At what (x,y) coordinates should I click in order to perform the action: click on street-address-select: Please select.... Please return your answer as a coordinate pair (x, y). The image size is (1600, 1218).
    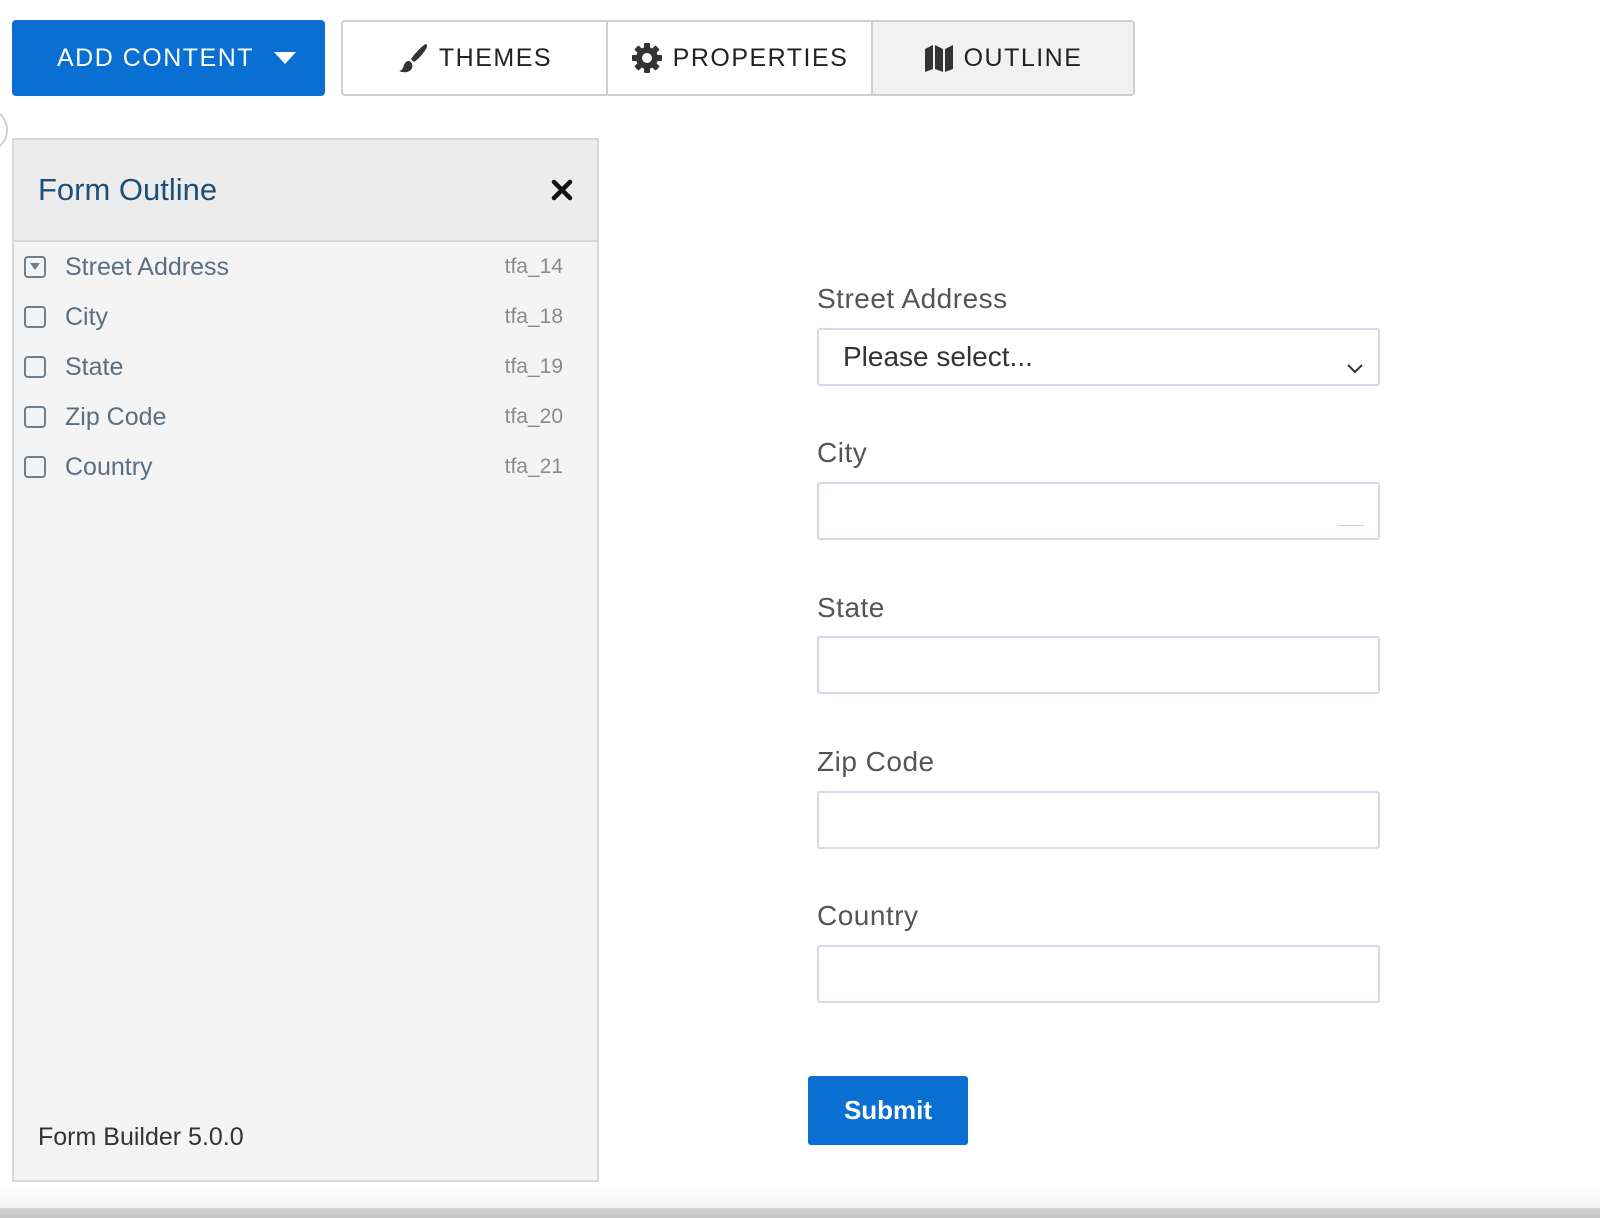
    Looking at the image, I should click on (1098, 357).